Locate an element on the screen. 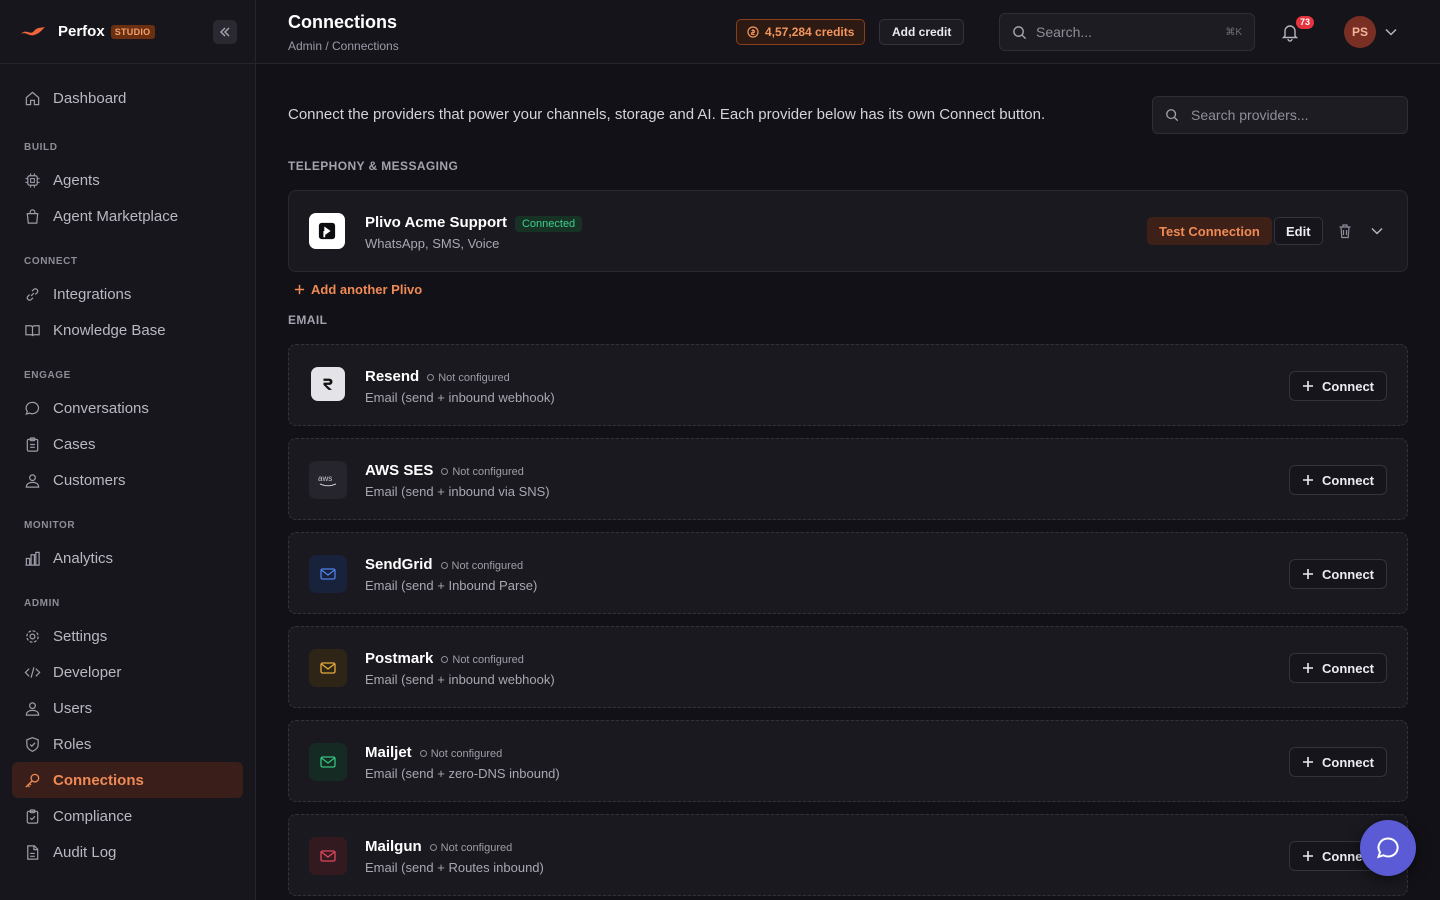 The image size is (1440, 900). sidebar-item-label: Integrations is located at coordinates (92, 294).